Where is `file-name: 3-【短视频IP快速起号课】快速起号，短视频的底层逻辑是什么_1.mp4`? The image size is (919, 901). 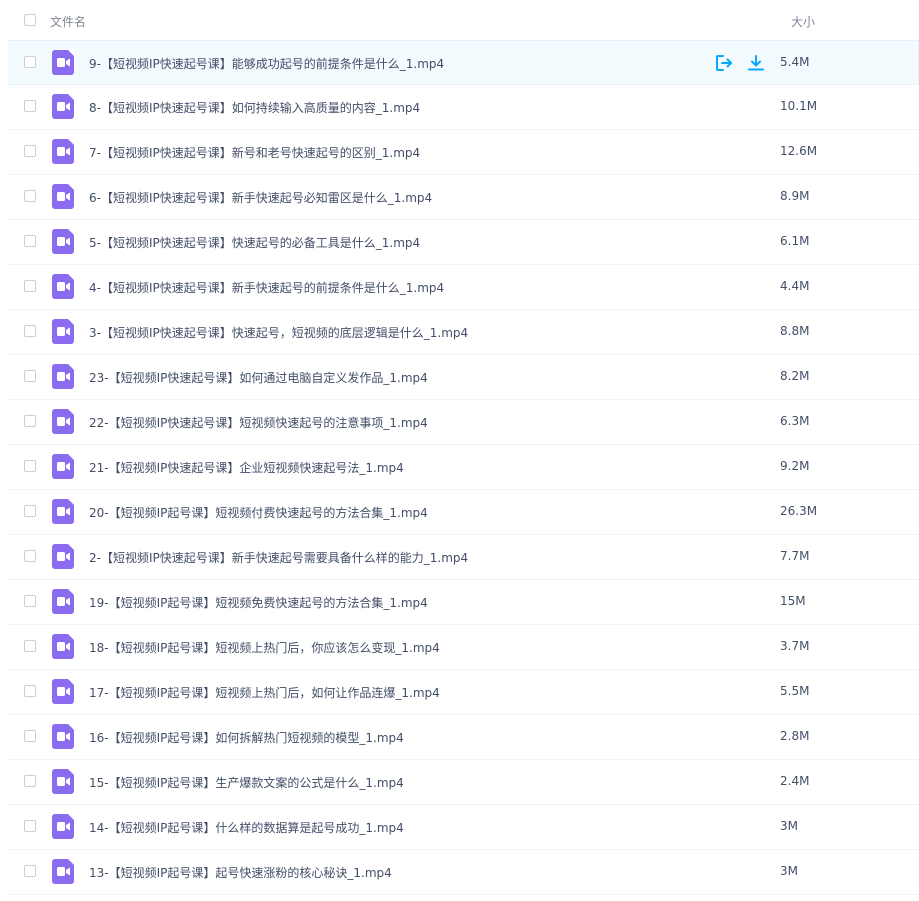
file-name: 3-【短视频IP快速起号课】快速起号，短视频的底层逻辑是什么_1.mp4 is located at coordinates (278, 332).